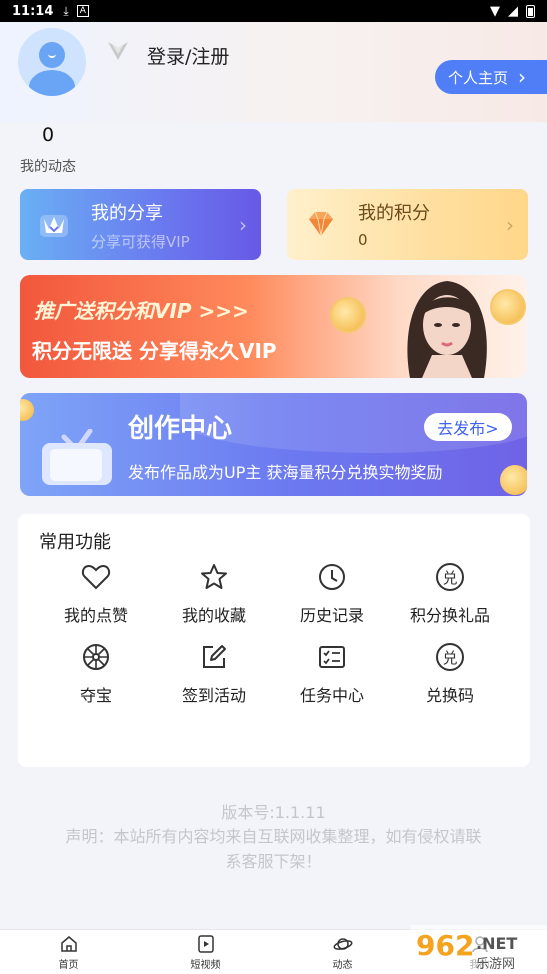 This screenshot has height=974, width=547. What do you see at coordinates (127, 213) in the screenshot?
I see `share-title: 我的分享` at bounding box center [127, 213].